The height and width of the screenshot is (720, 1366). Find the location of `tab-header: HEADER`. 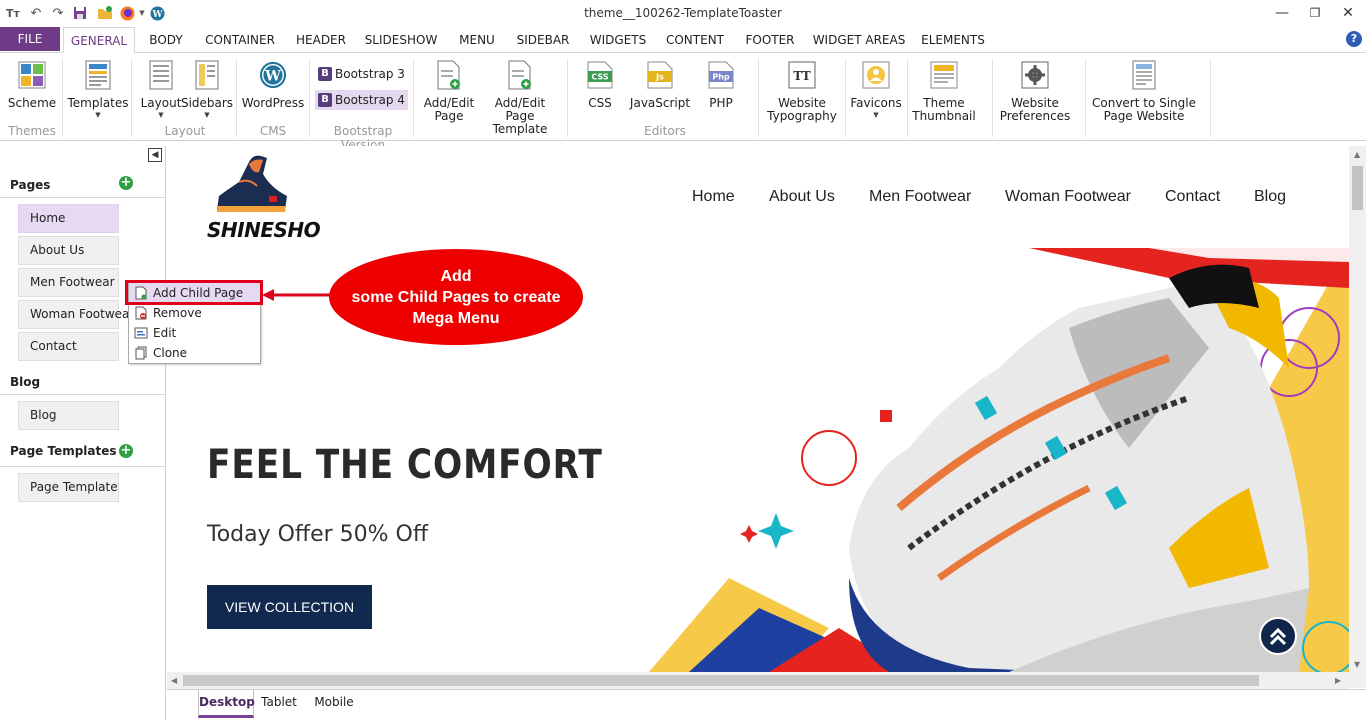

tab-header: HEADER is located at coordinates (321, 40).